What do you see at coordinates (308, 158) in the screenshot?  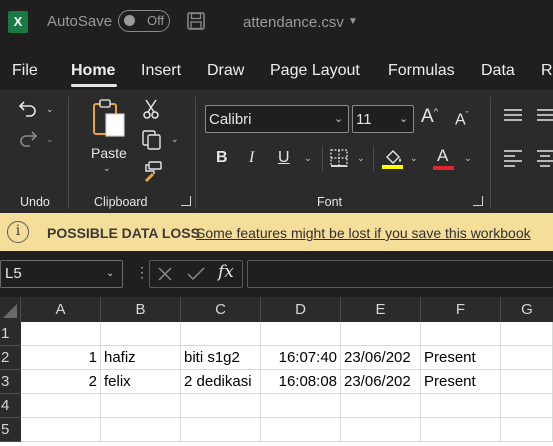 I see `underline-dropdown-icon: ⌄` at bounding box center [308, 158].